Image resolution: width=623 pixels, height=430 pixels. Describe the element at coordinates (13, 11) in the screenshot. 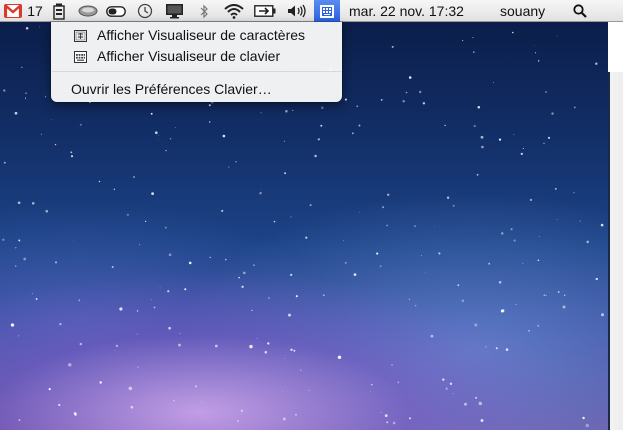

I see `gmail-icon` at that location.